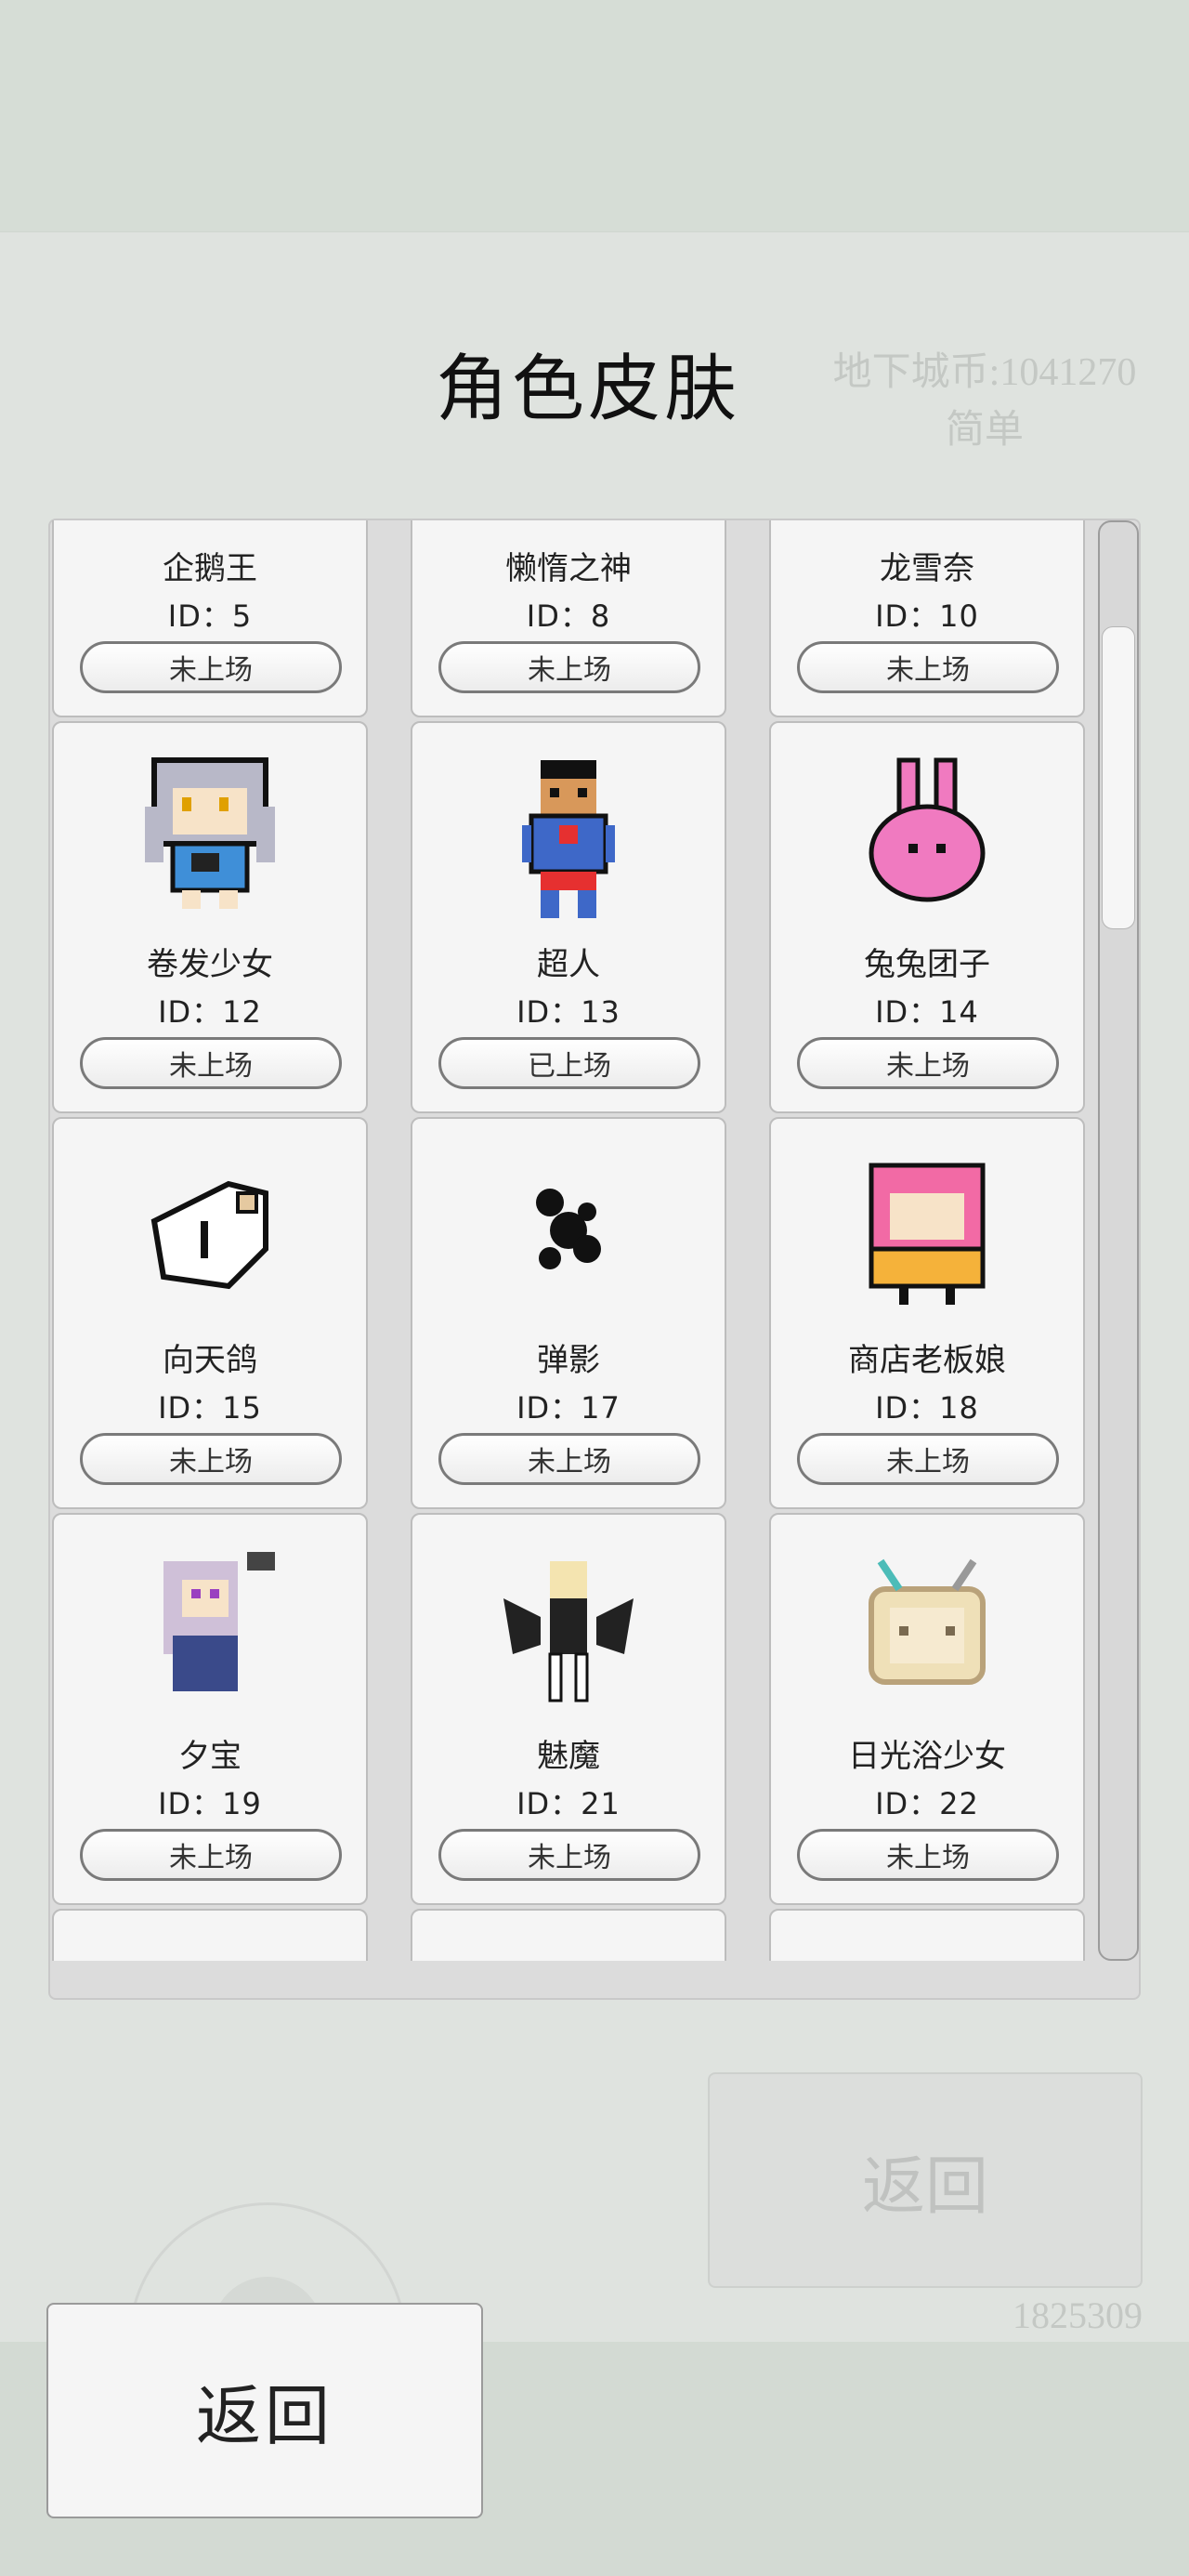 This screenshot has height=2576, width=1189. What do you see at coordinates (210, 1360) in the screenshot?
I see `skin-name: 向天鸽` at bounding box center [210, 1360].